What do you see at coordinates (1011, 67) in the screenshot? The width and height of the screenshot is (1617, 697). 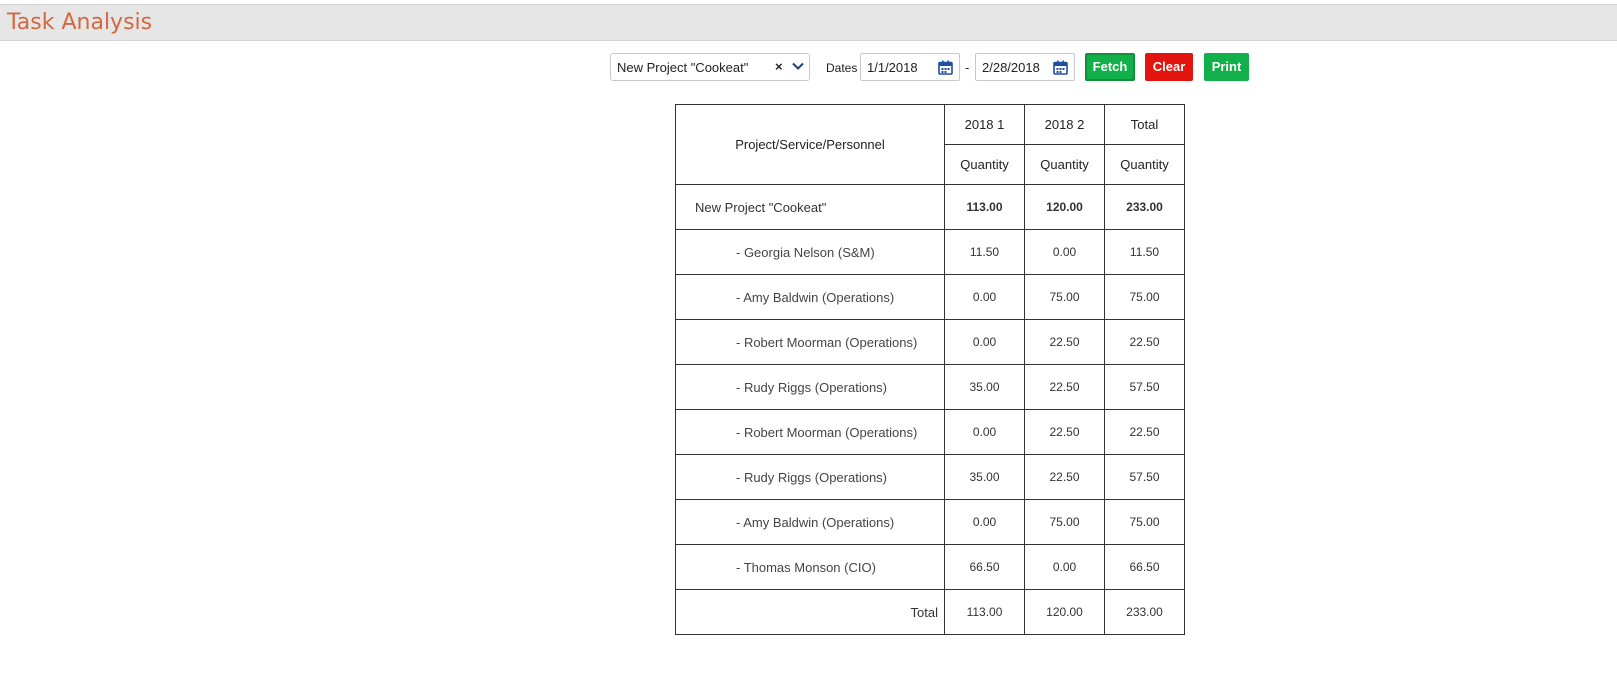 I see `date-to-value: 2/28/2018` at bounding box center [1011, 67].